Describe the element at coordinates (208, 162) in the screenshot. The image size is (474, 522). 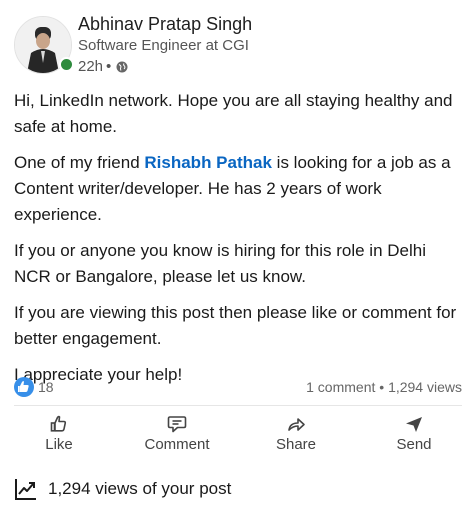
I see `mention-link: Rishabh Pathak` at that location.